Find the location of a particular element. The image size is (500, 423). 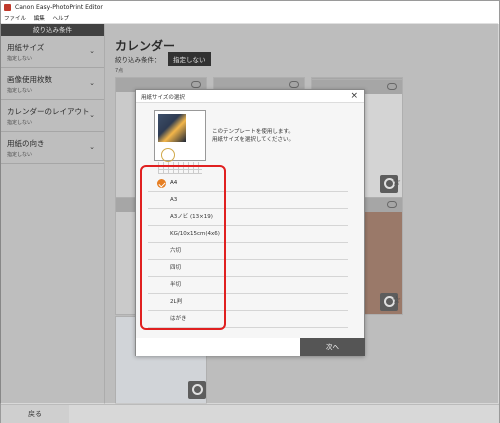

template-thumbnail is located at coordinates (180, 142).